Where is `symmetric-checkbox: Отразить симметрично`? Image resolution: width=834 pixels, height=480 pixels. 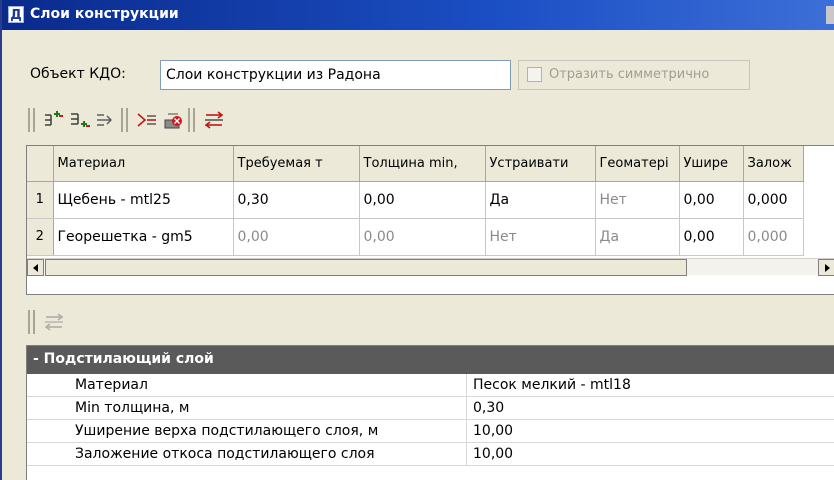
symmetric-checkbox: Отразить симметрично is located at coordinates (634, 75).